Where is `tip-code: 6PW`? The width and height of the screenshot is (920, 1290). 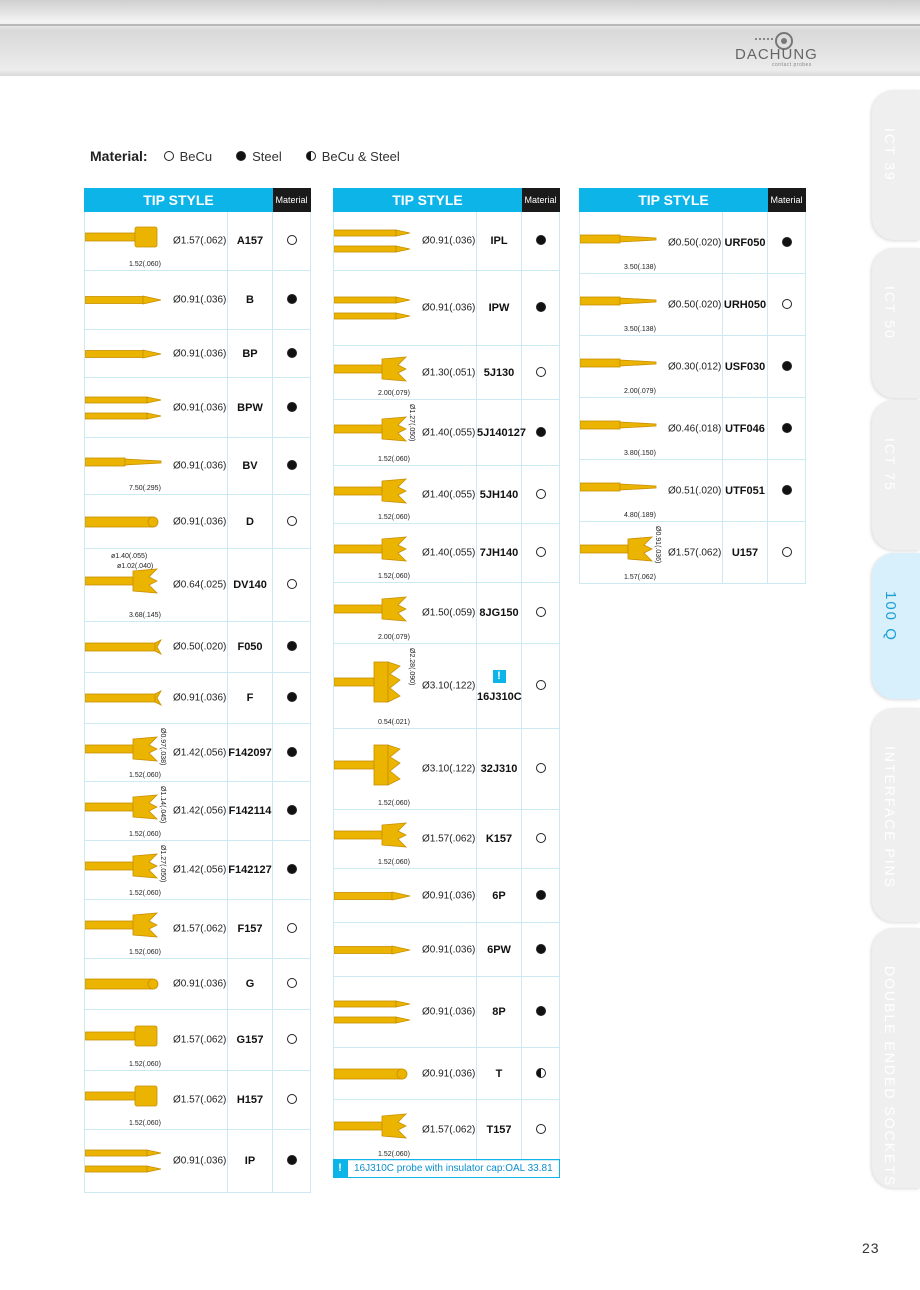 tip-code: 6PW is located at coordinates (499, 949).